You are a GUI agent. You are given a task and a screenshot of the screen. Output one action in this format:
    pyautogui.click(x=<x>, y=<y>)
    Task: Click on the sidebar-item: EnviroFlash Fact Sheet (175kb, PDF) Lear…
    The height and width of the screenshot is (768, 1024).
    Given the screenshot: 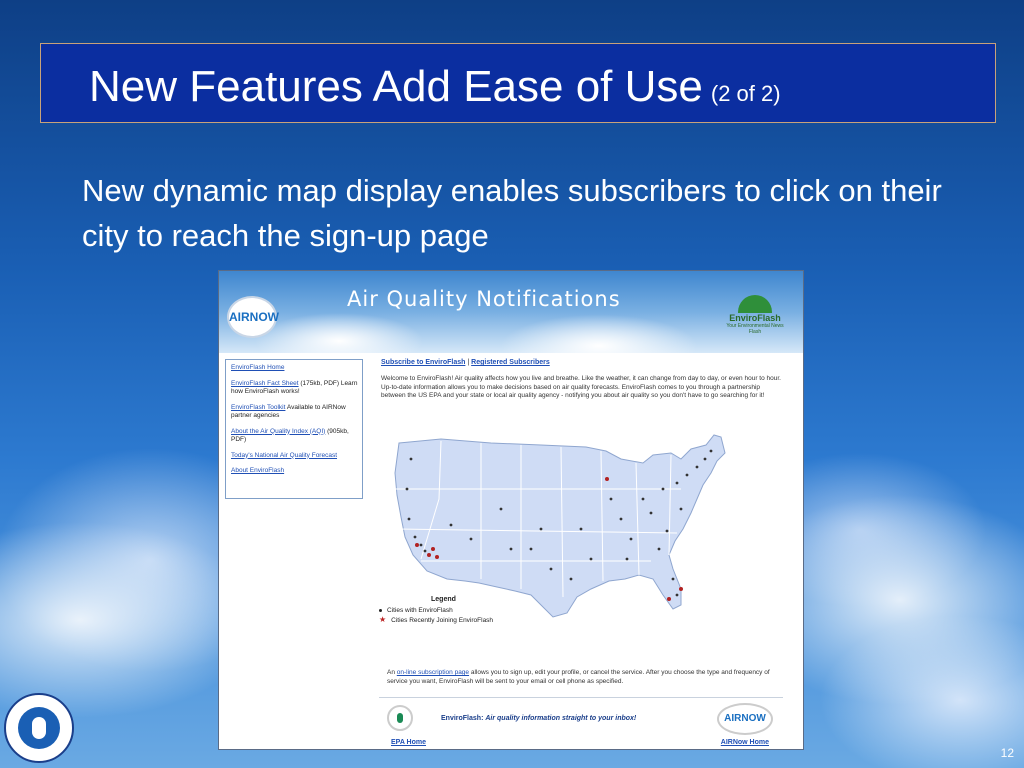 What is the action you would take?
    pyautogui.click(x=296, y=388)
    